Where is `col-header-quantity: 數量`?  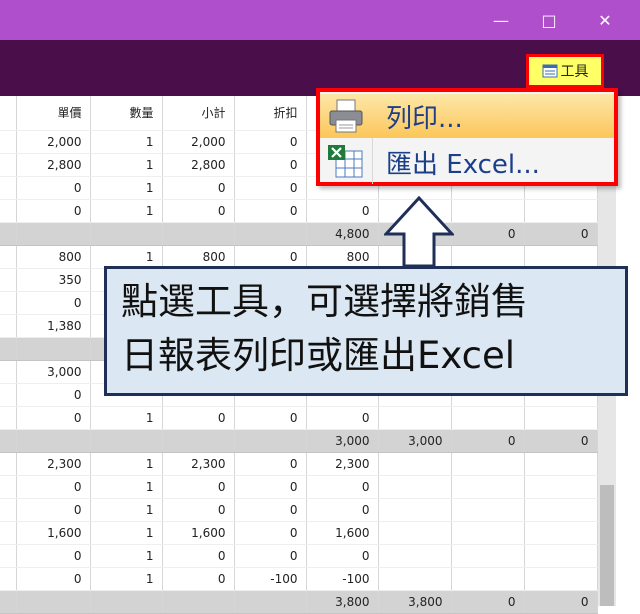
col-header-quantity: 數量 is located at coordinates (126, 113).